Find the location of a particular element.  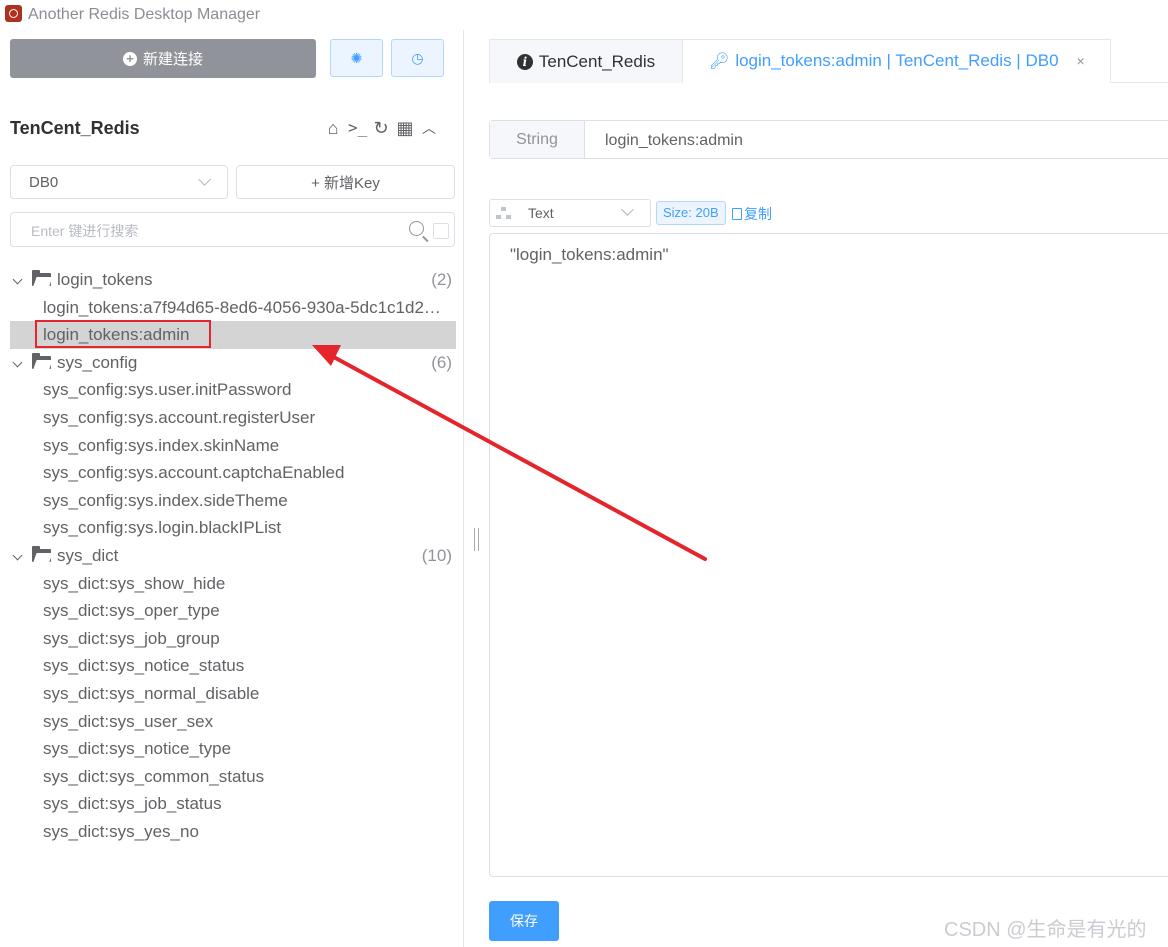

key-name: sys_dict:sys_job_status is located at coordinates (132, 804).